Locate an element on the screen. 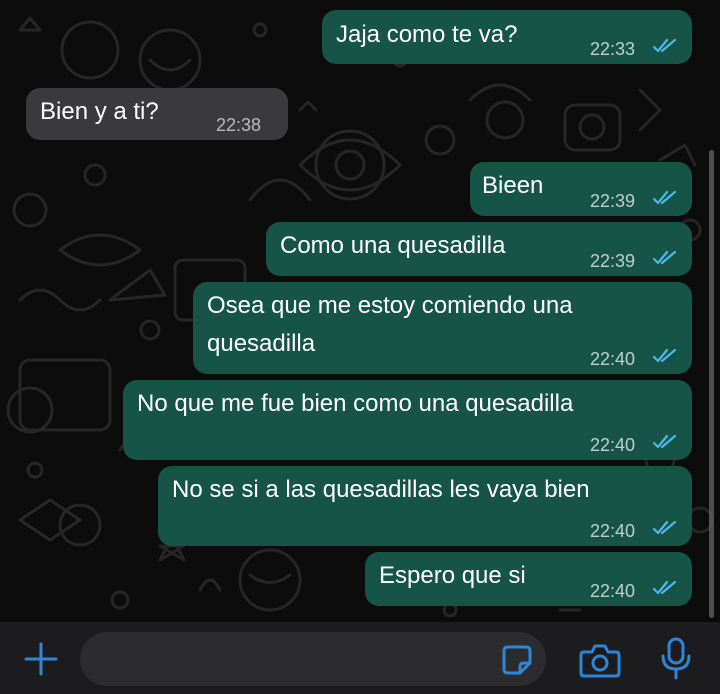 This screenshot has width=720, height=694. message-text: No se si a las quesadillas les vaya bien is located at coordinates (381, 489).